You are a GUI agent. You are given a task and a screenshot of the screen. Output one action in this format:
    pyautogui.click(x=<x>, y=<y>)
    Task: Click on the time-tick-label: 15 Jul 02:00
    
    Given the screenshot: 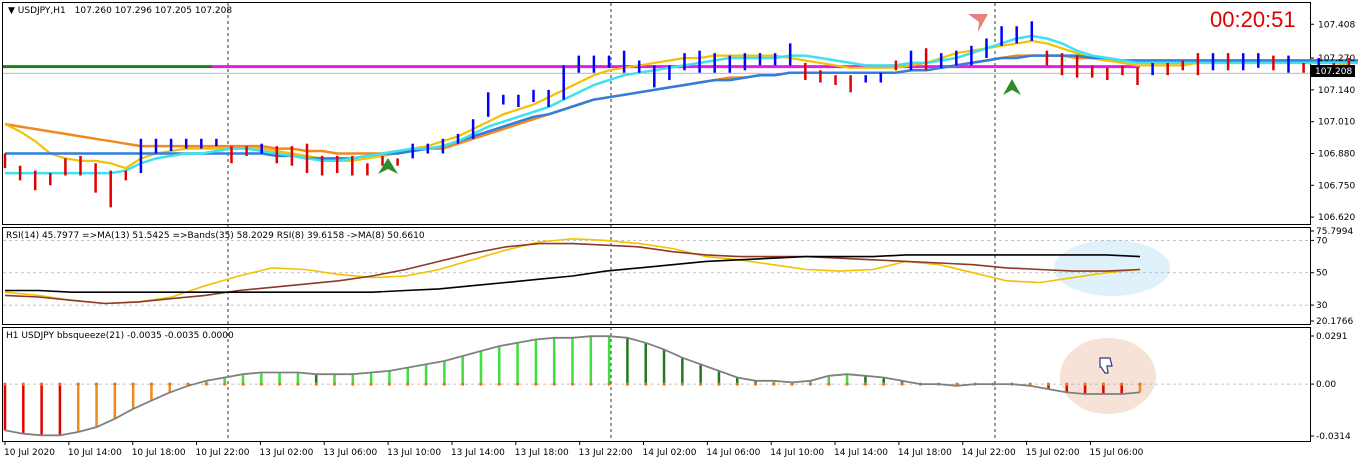 What is the action you would take?
    pyautogui.click(x=1053, y=453)
    